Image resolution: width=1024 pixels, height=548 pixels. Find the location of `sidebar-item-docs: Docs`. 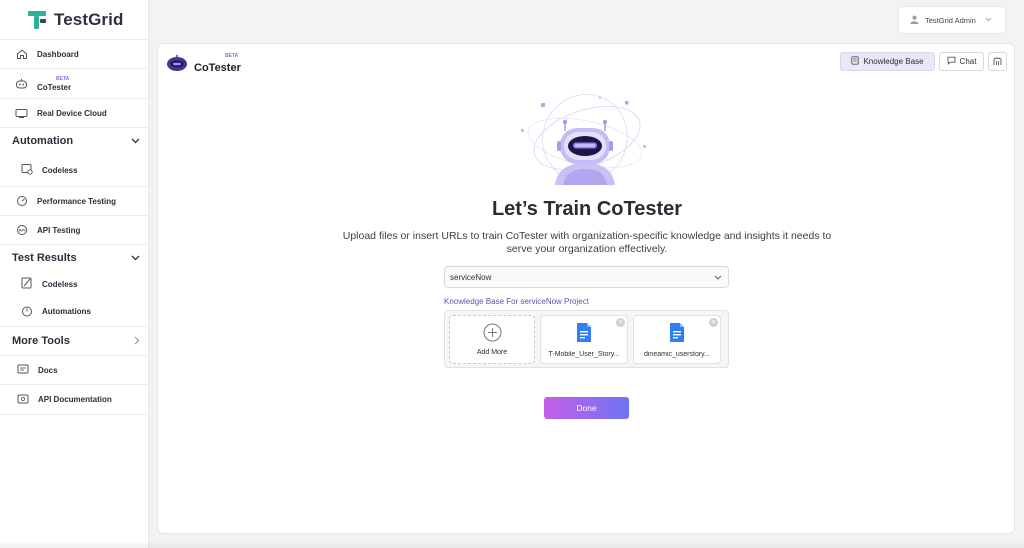

sidebar-item-docs: Docs is located at coordinates (74, 370).